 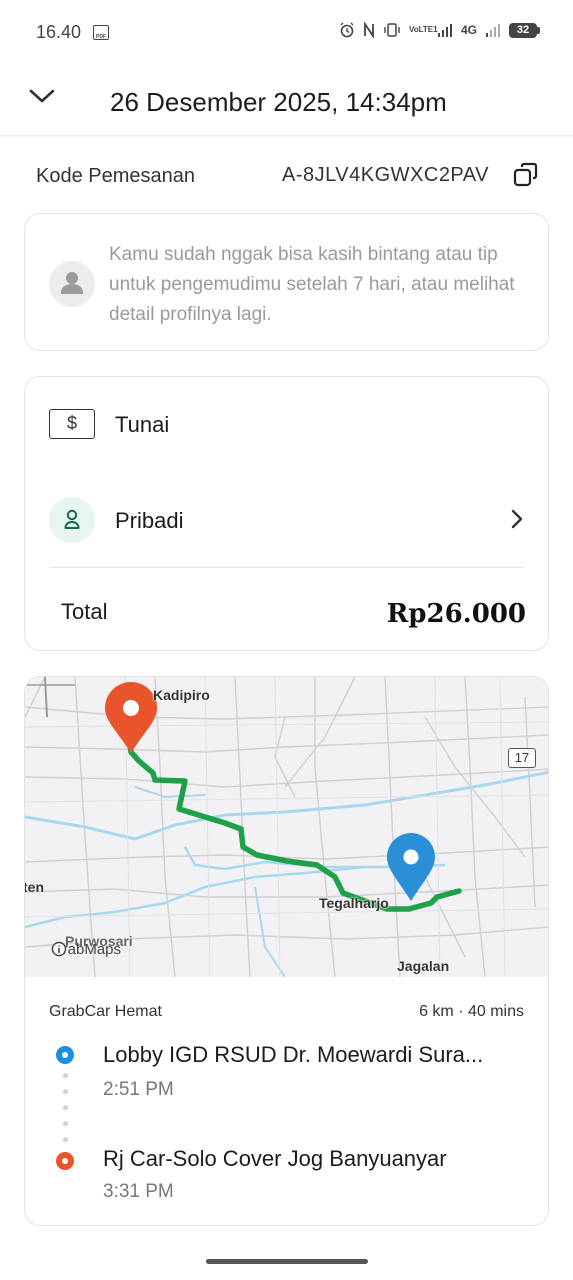 I want to click on volte-indicator: VoLTE1, so click(x=423, y=29).